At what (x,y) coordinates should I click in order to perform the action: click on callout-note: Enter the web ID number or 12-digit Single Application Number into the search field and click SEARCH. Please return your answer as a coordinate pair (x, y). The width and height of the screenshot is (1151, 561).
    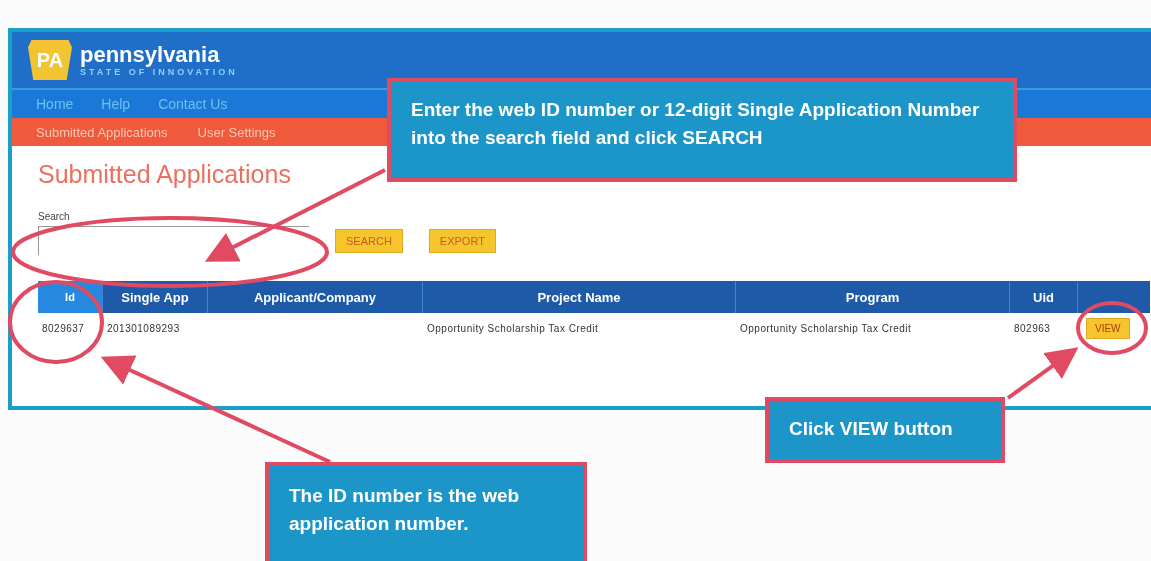
    Looking at the image, I should click on (702, 130).